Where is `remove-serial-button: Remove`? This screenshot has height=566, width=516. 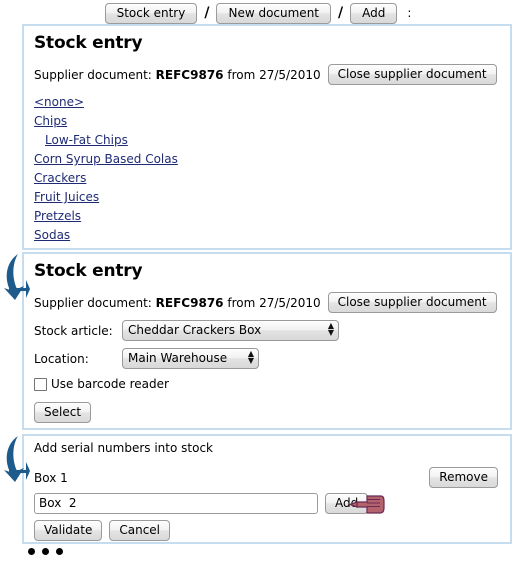 remove-serial-button: Remove is located at coordinates (463, 477).